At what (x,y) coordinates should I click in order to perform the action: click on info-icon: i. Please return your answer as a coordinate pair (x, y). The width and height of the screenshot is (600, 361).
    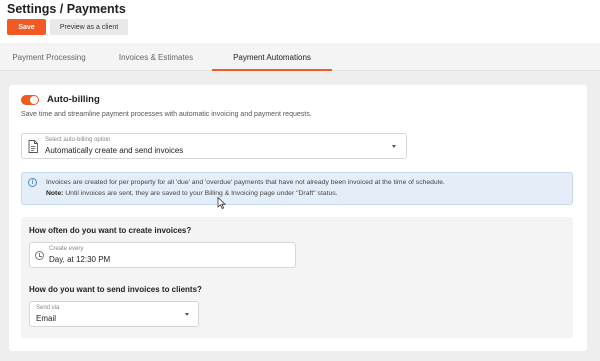
    Looking at the image, I should click on (32, 182).